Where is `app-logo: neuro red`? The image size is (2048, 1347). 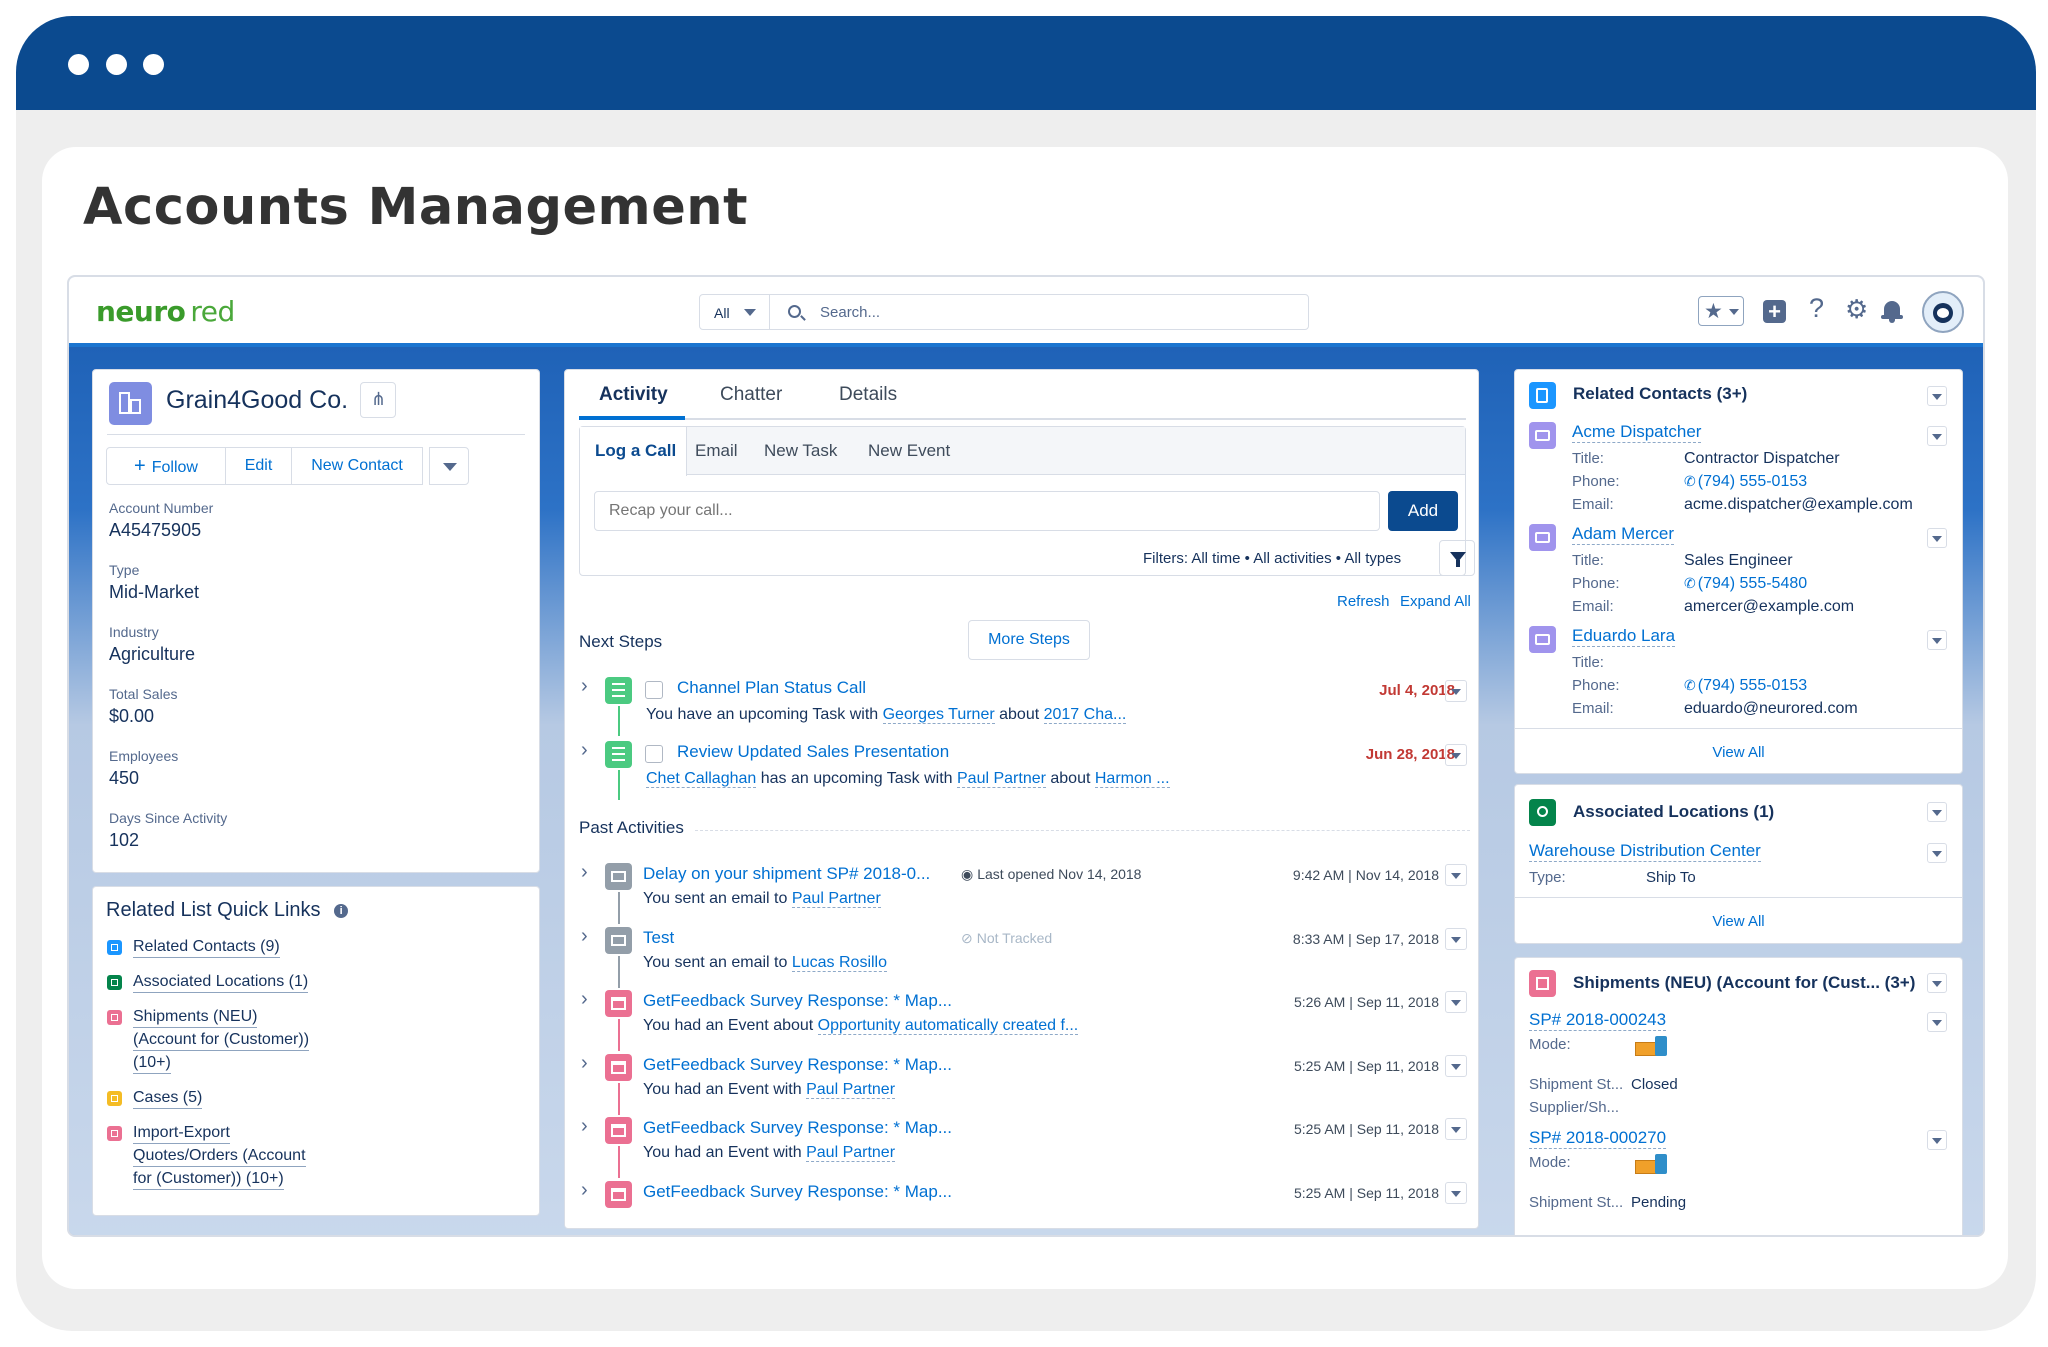 app-logo: neuro red is located at coordinates (165, 311).